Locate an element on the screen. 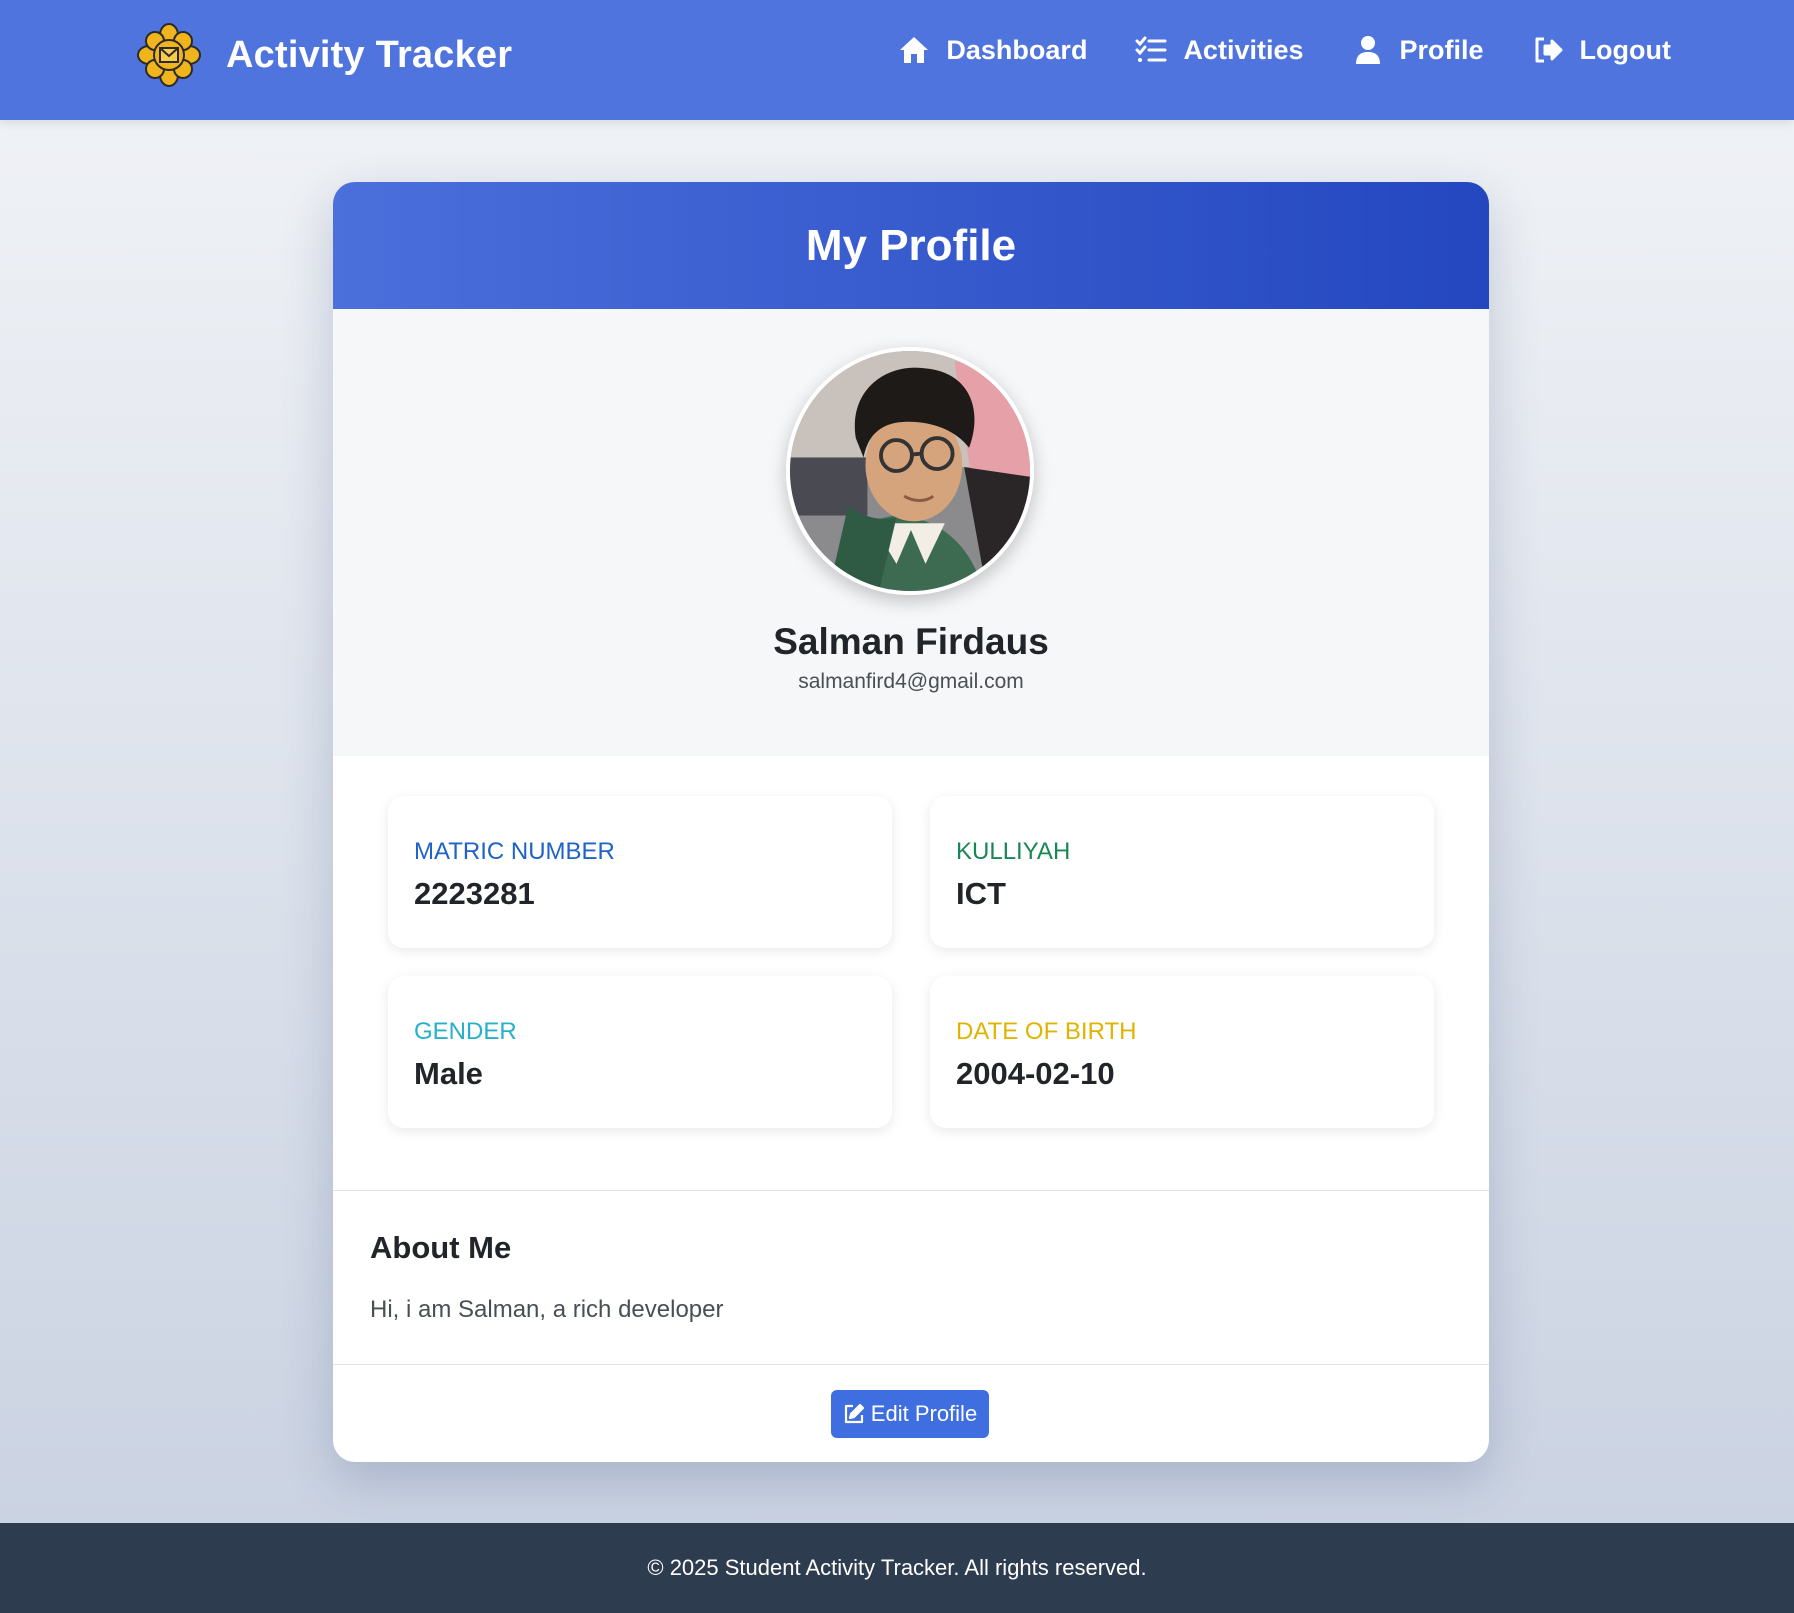 The image size is (1794, 1613). nav-activities-label: Activities is located at coordinates (1243, 49).